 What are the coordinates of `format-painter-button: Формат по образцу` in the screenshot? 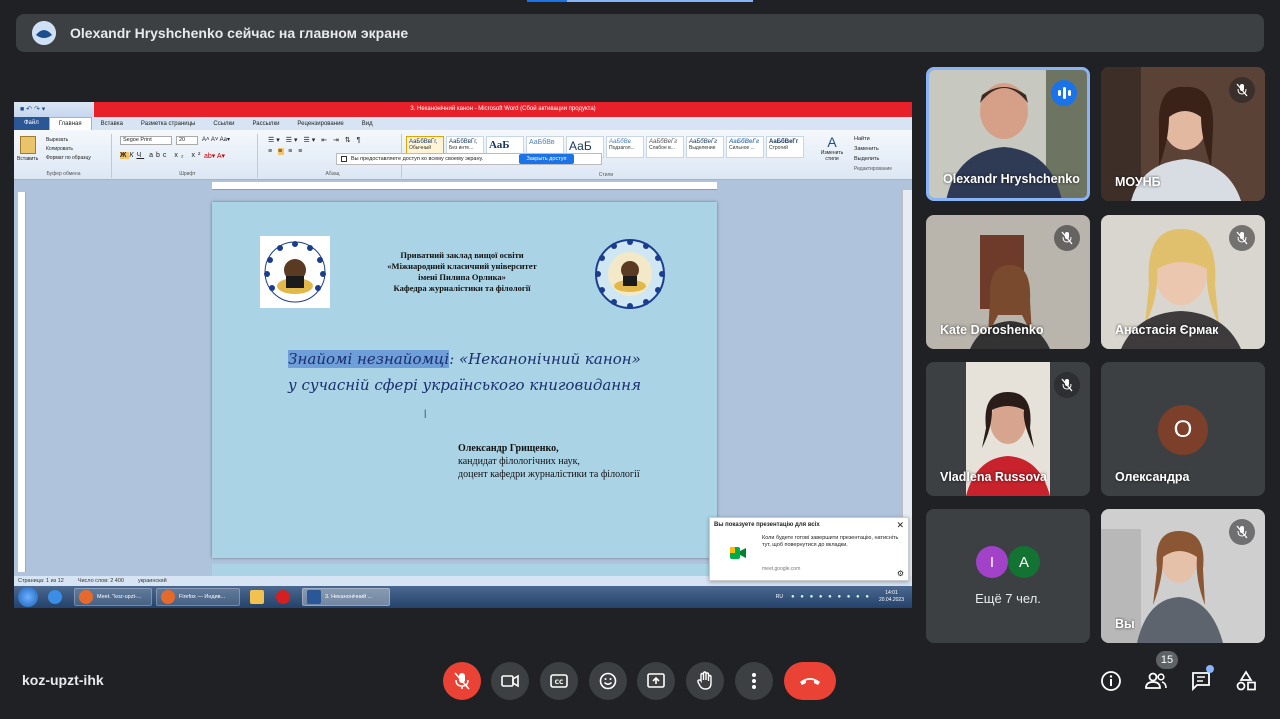 It's located at (68, 158).